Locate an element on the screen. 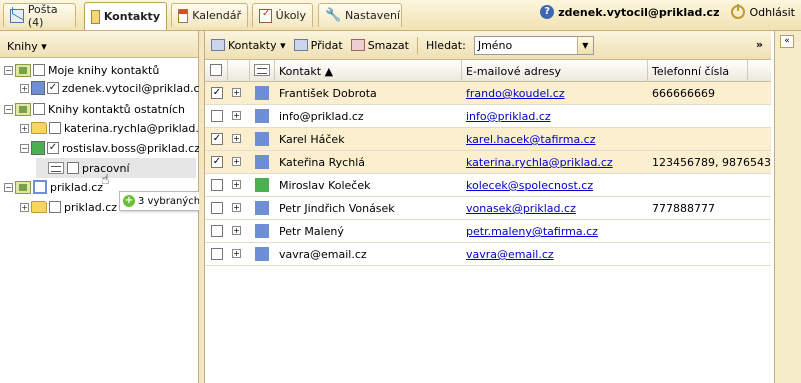  contact-email: katerina.rychla@priklad.cz is located at coordinates (556, 162).